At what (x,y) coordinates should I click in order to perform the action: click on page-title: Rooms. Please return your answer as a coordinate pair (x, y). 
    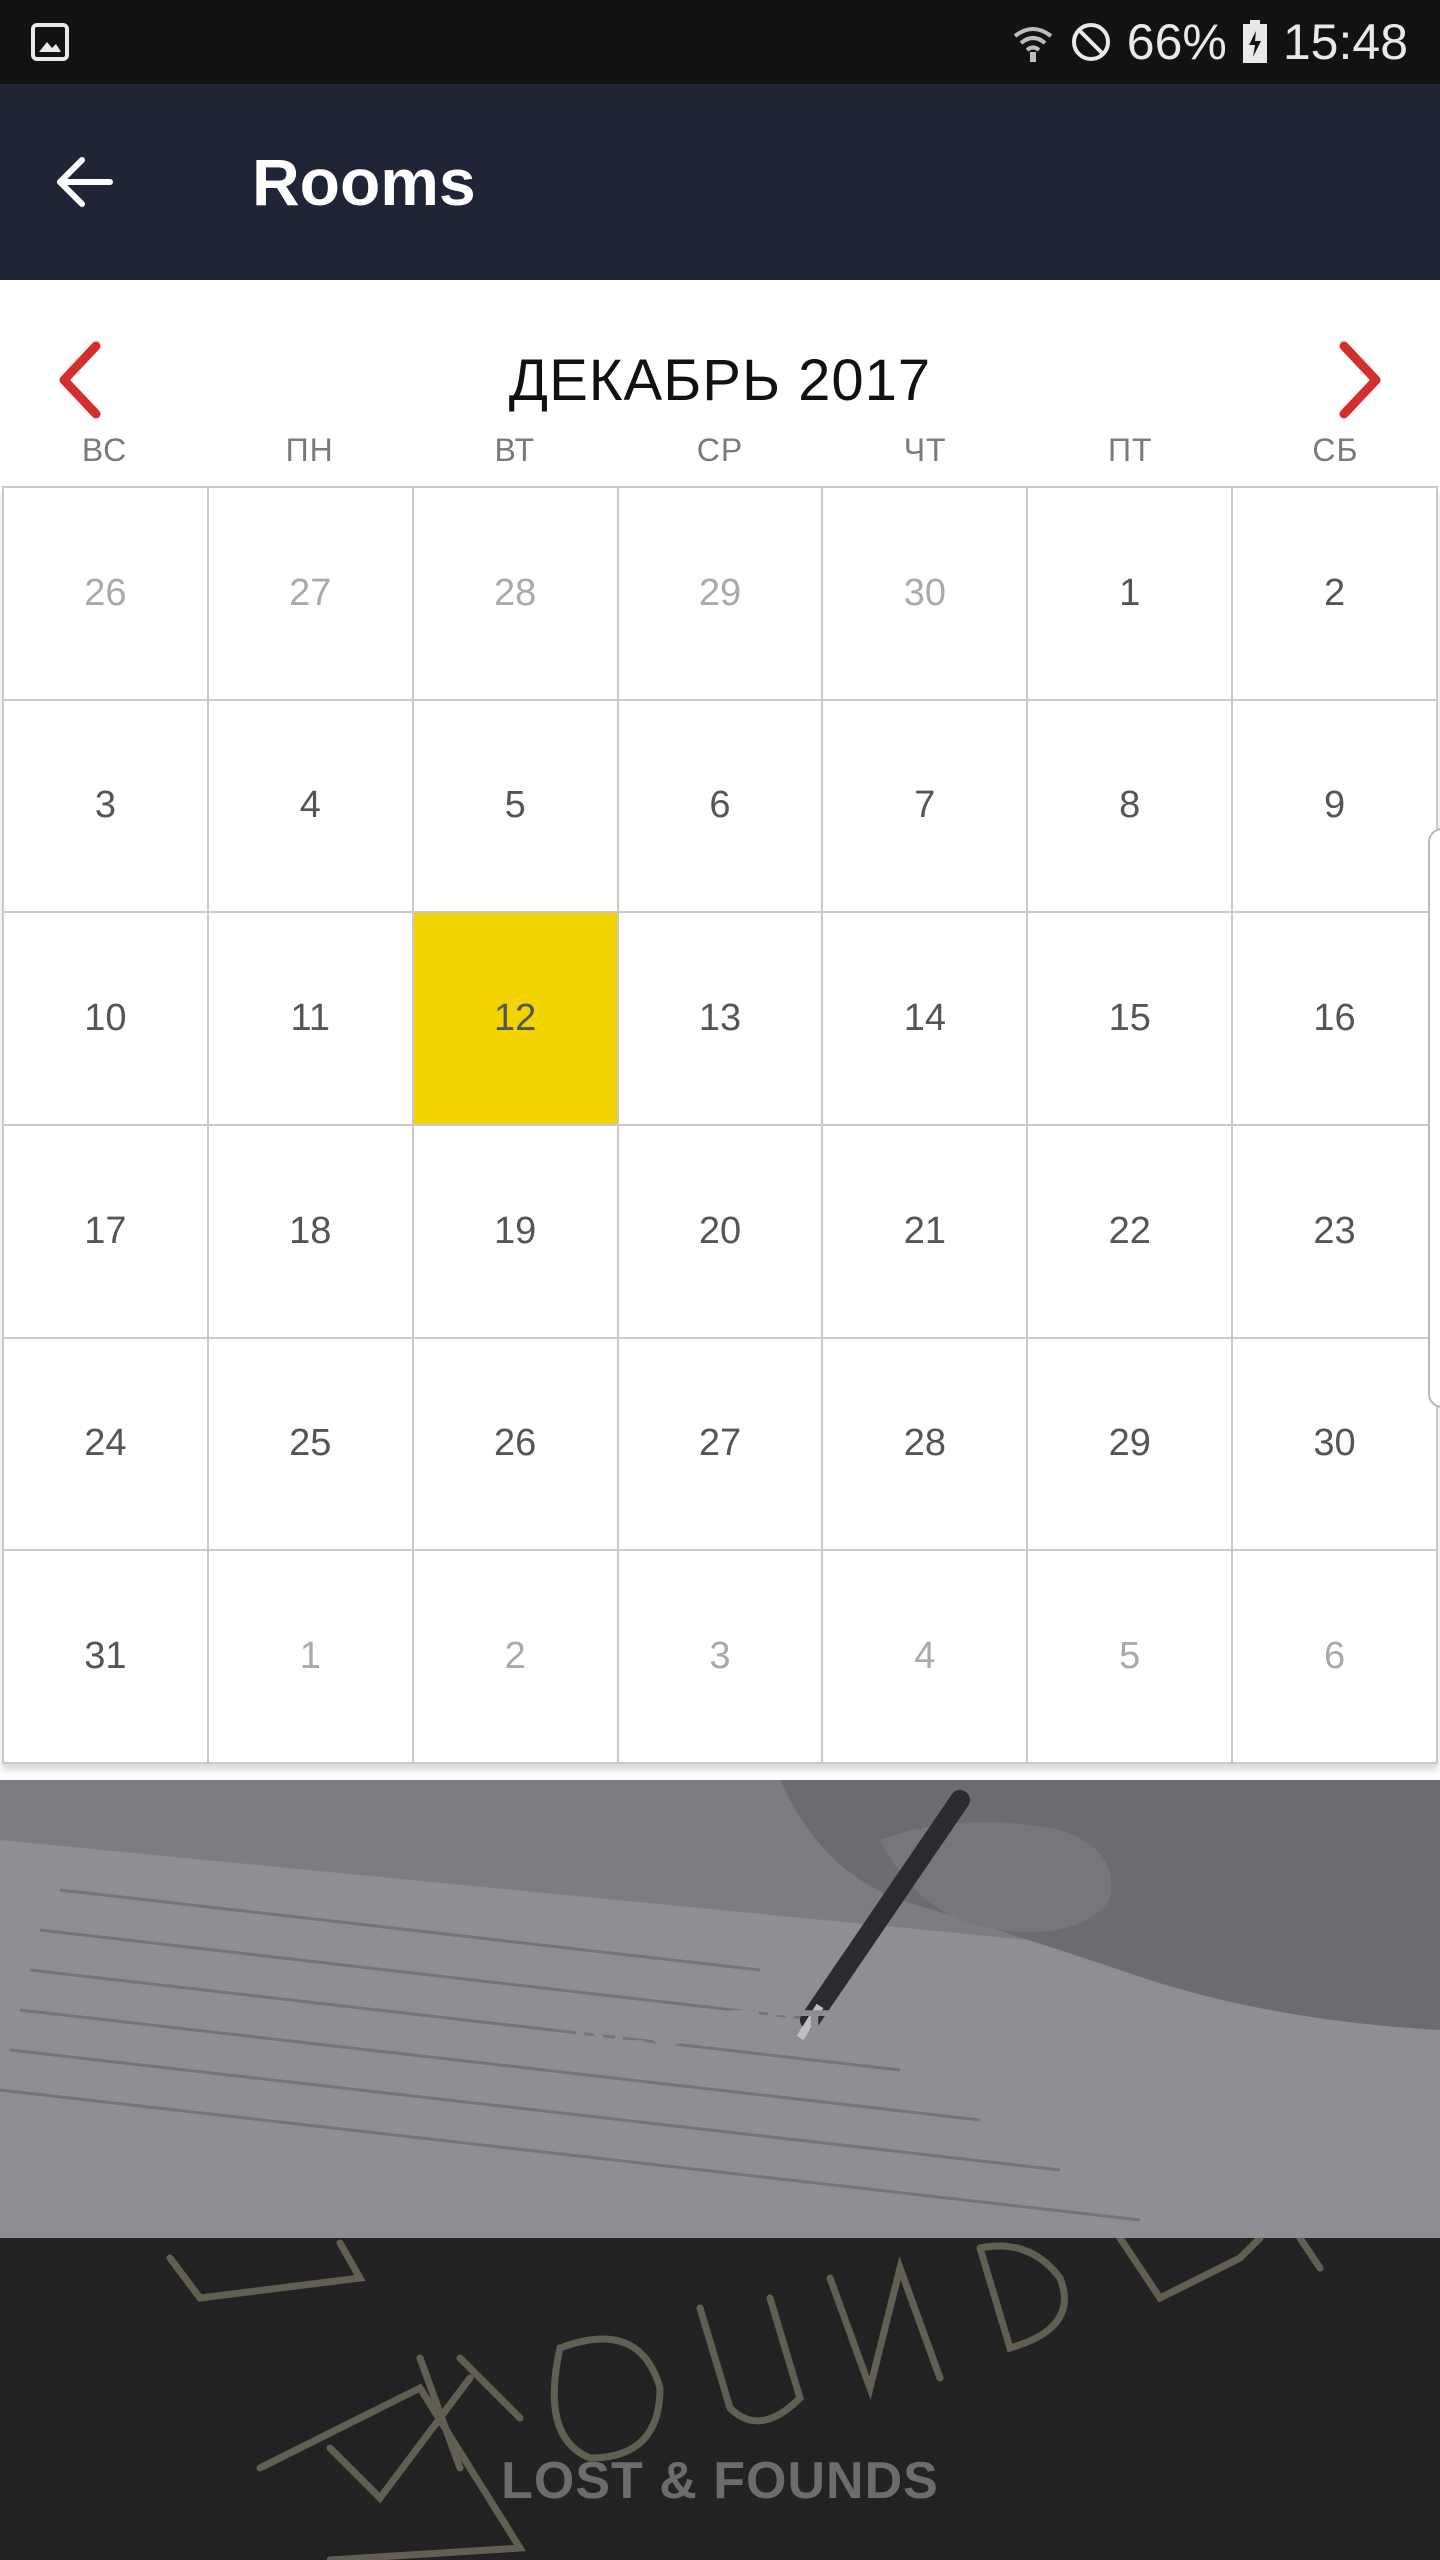
    Looking at the image, I should click on (364, 182).